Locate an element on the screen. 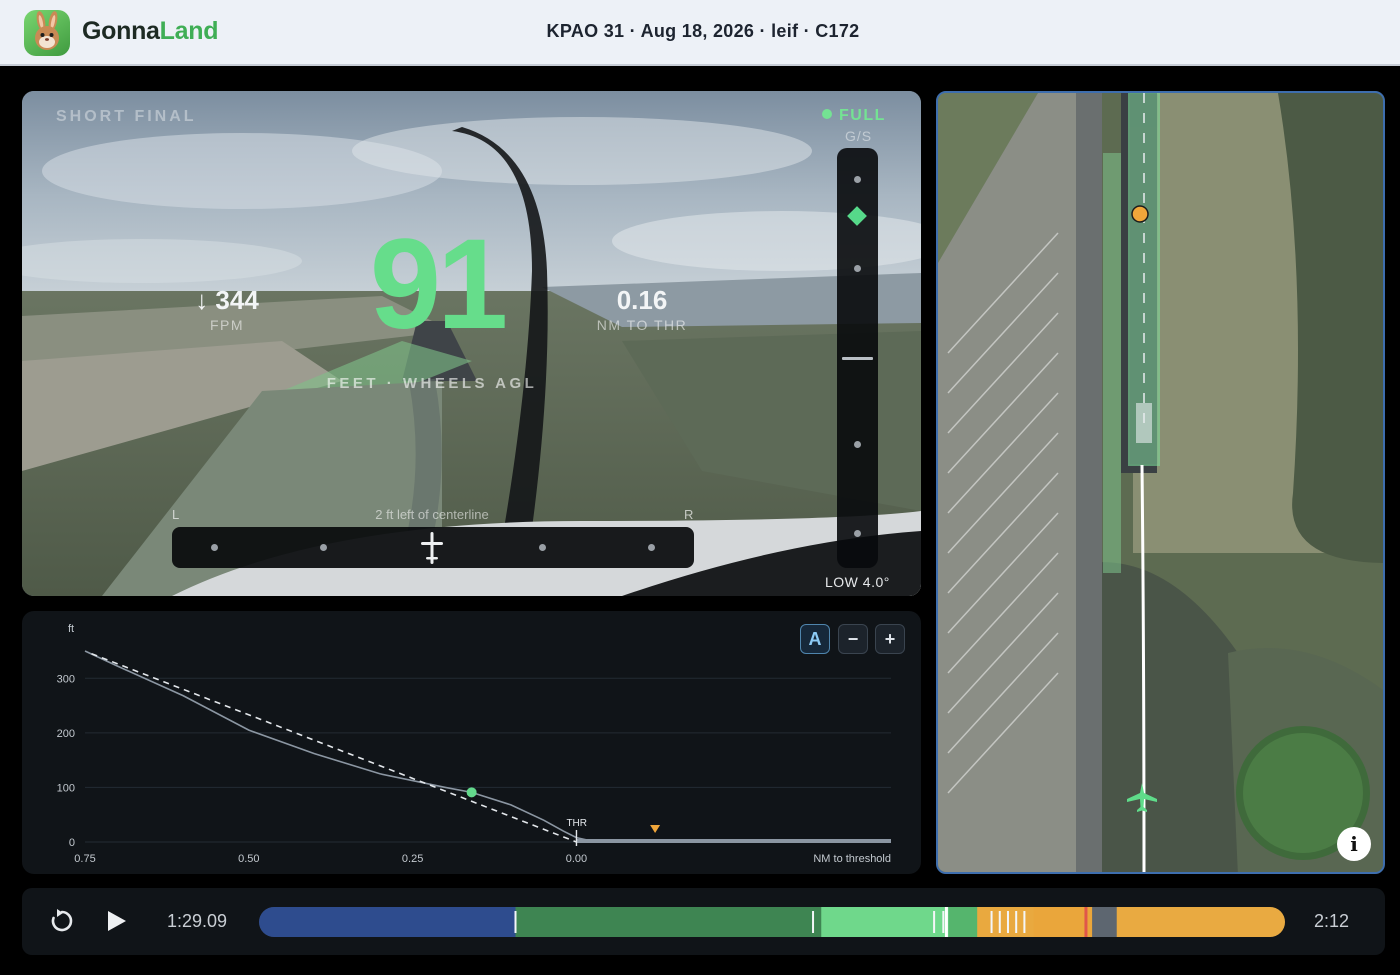 The image size is (1400, 975). y-tick-label: 200 is located at coordinates (66, 734).